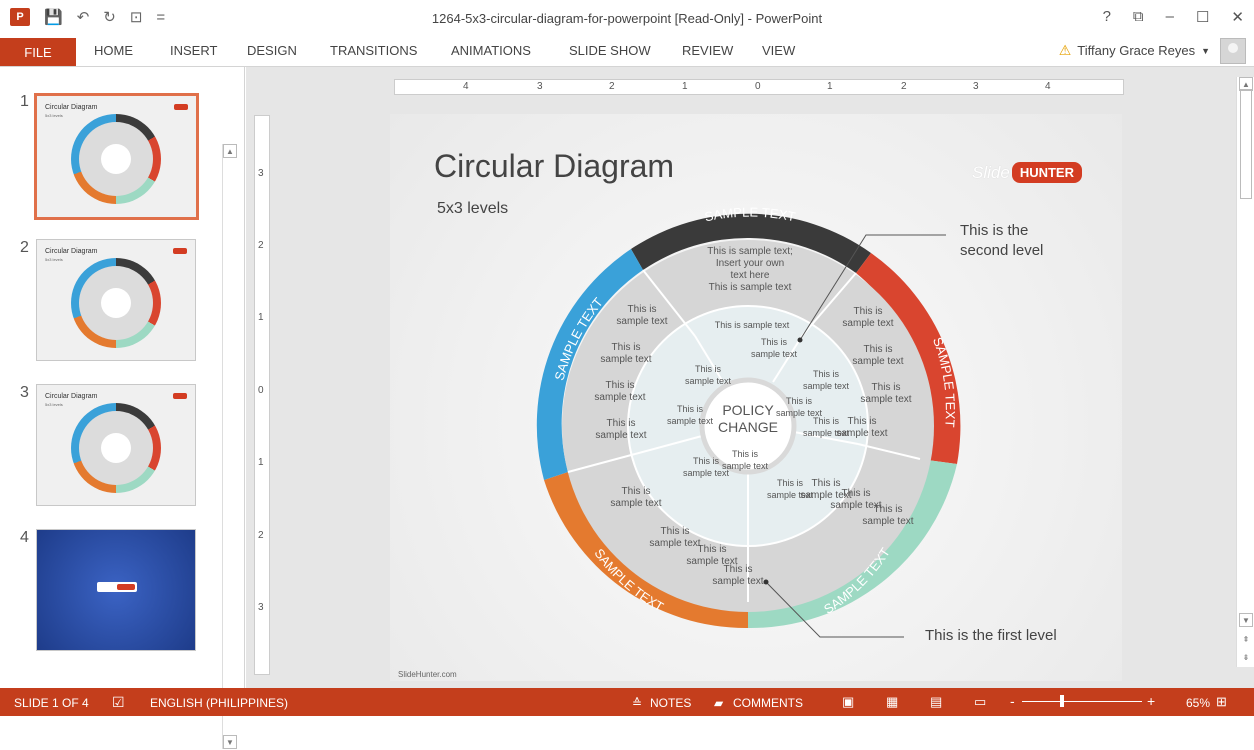 The image size is (1254, 750). I want to click on center-label-line1: POLICY, so click(748, 410).